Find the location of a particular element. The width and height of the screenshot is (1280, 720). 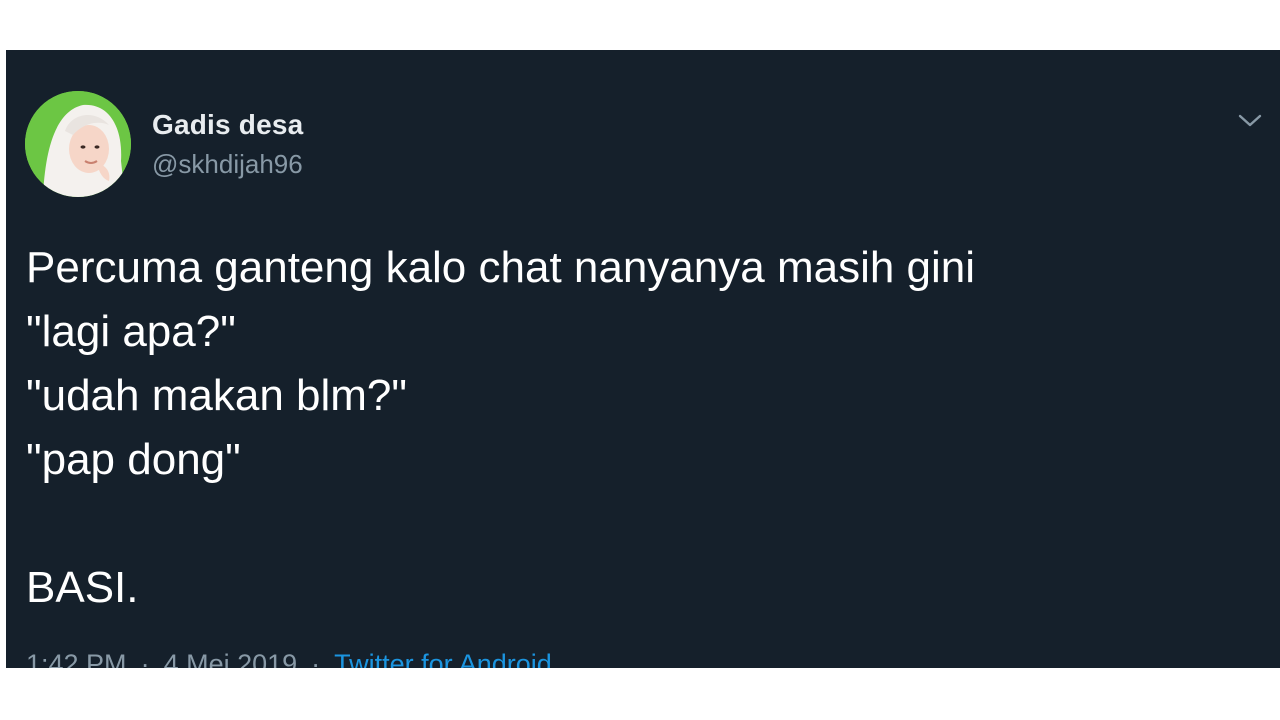

tweet-time: 1:42 PM is located at coordinates (76, 658).